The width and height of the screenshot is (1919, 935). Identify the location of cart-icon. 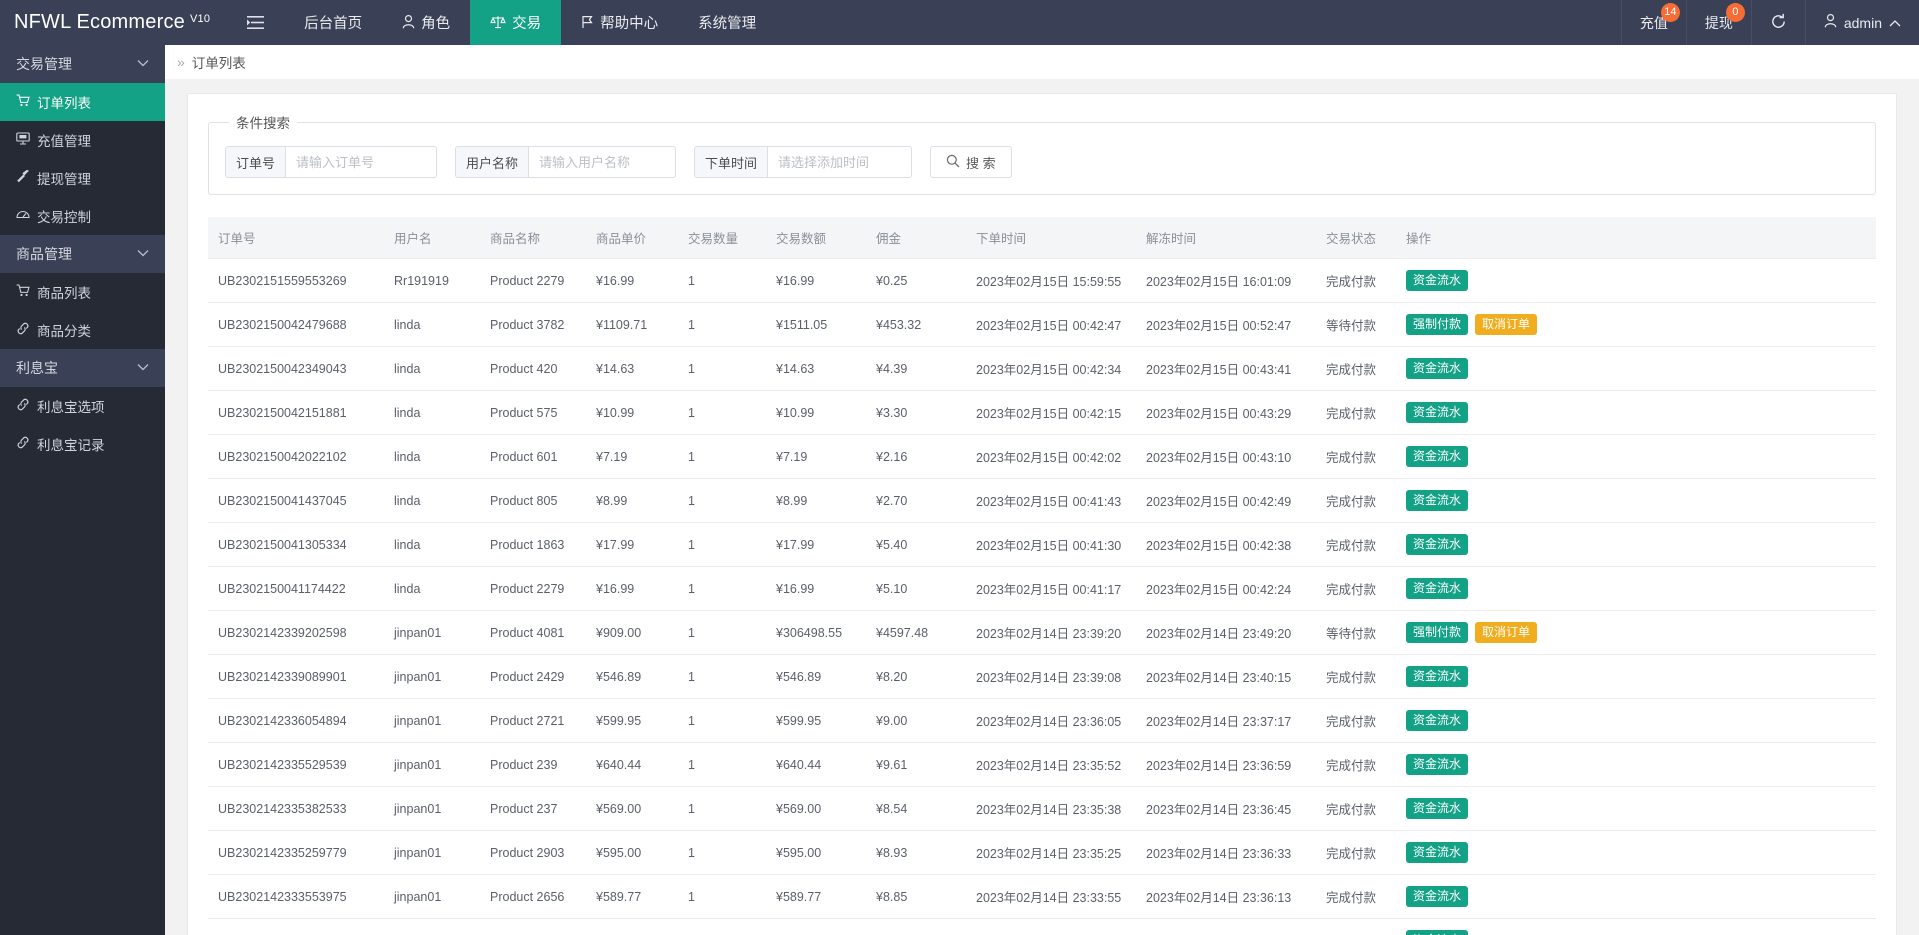
(23, 292).